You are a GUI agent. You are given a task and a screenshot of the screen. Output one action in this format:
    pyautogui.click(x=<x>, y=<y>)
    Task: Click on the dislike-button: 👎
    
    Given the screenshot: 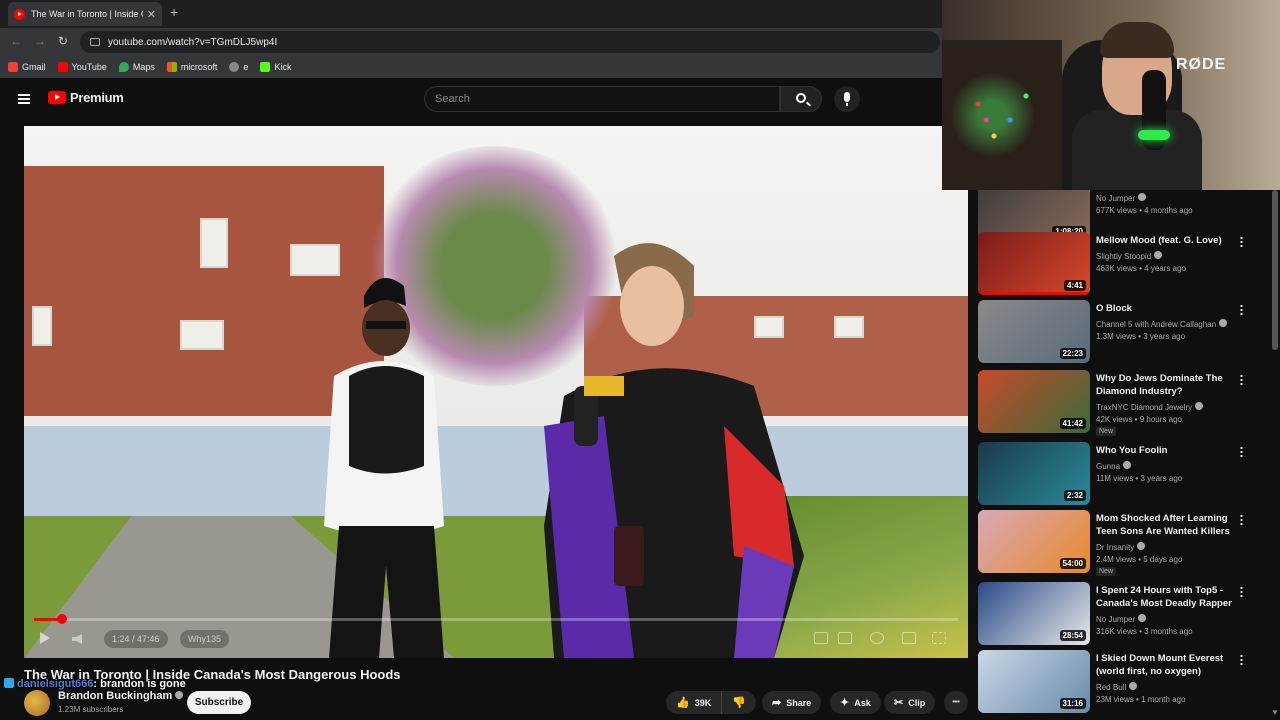 What is the action you would take?
    pyautogui.click(x=739, y=702)
    